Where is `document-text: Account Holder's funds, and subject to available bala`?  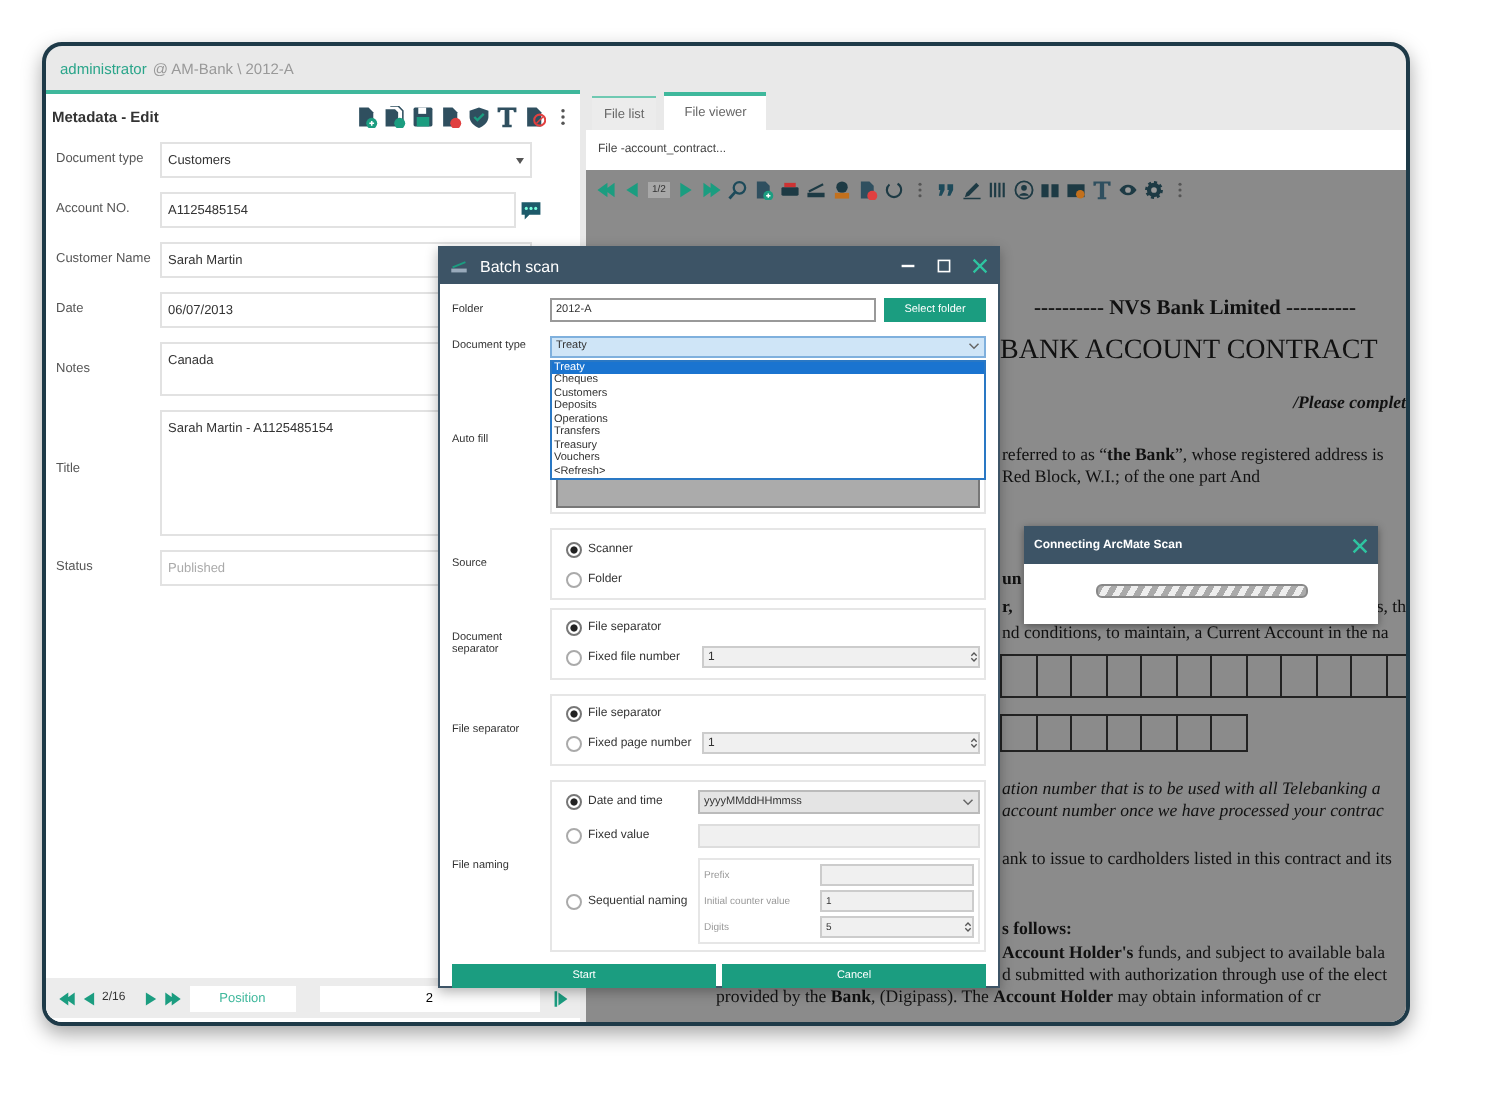
document-text: Account Holder's funds, and subject to available bala is located at coordinates (1194, 953).